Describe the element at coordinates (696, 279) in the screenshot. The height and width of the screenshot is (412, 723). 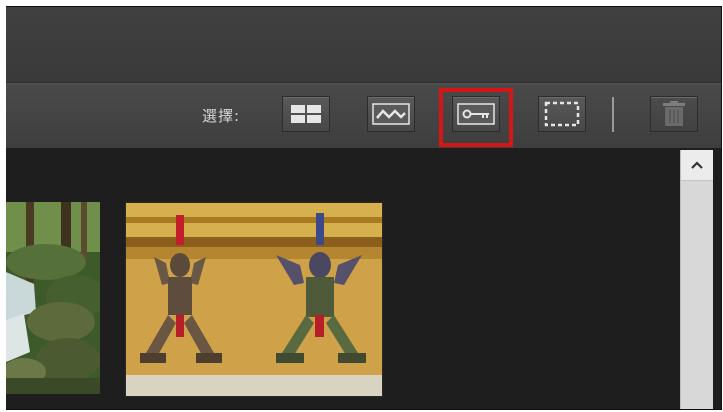
I see `vertical-scrollbar` at that location.